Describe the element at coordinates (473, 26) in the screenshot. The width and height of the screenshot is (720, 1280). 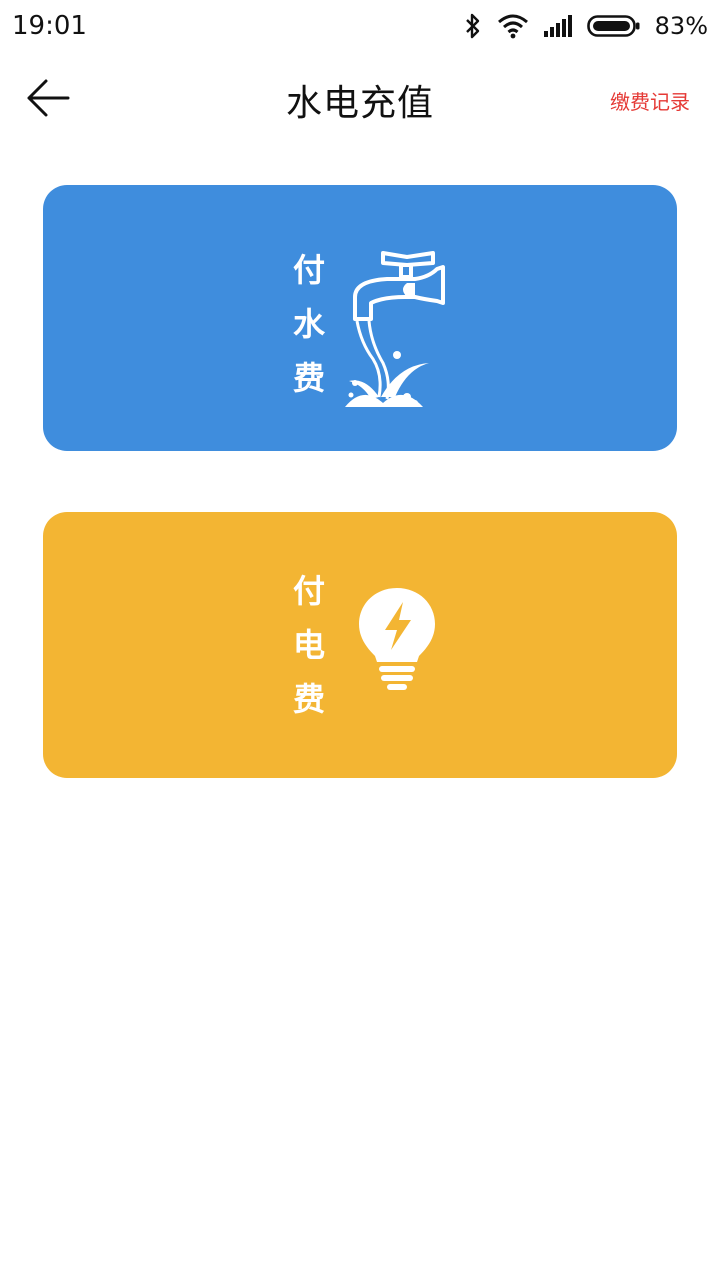
I see `bluetooth-icon` at that location.